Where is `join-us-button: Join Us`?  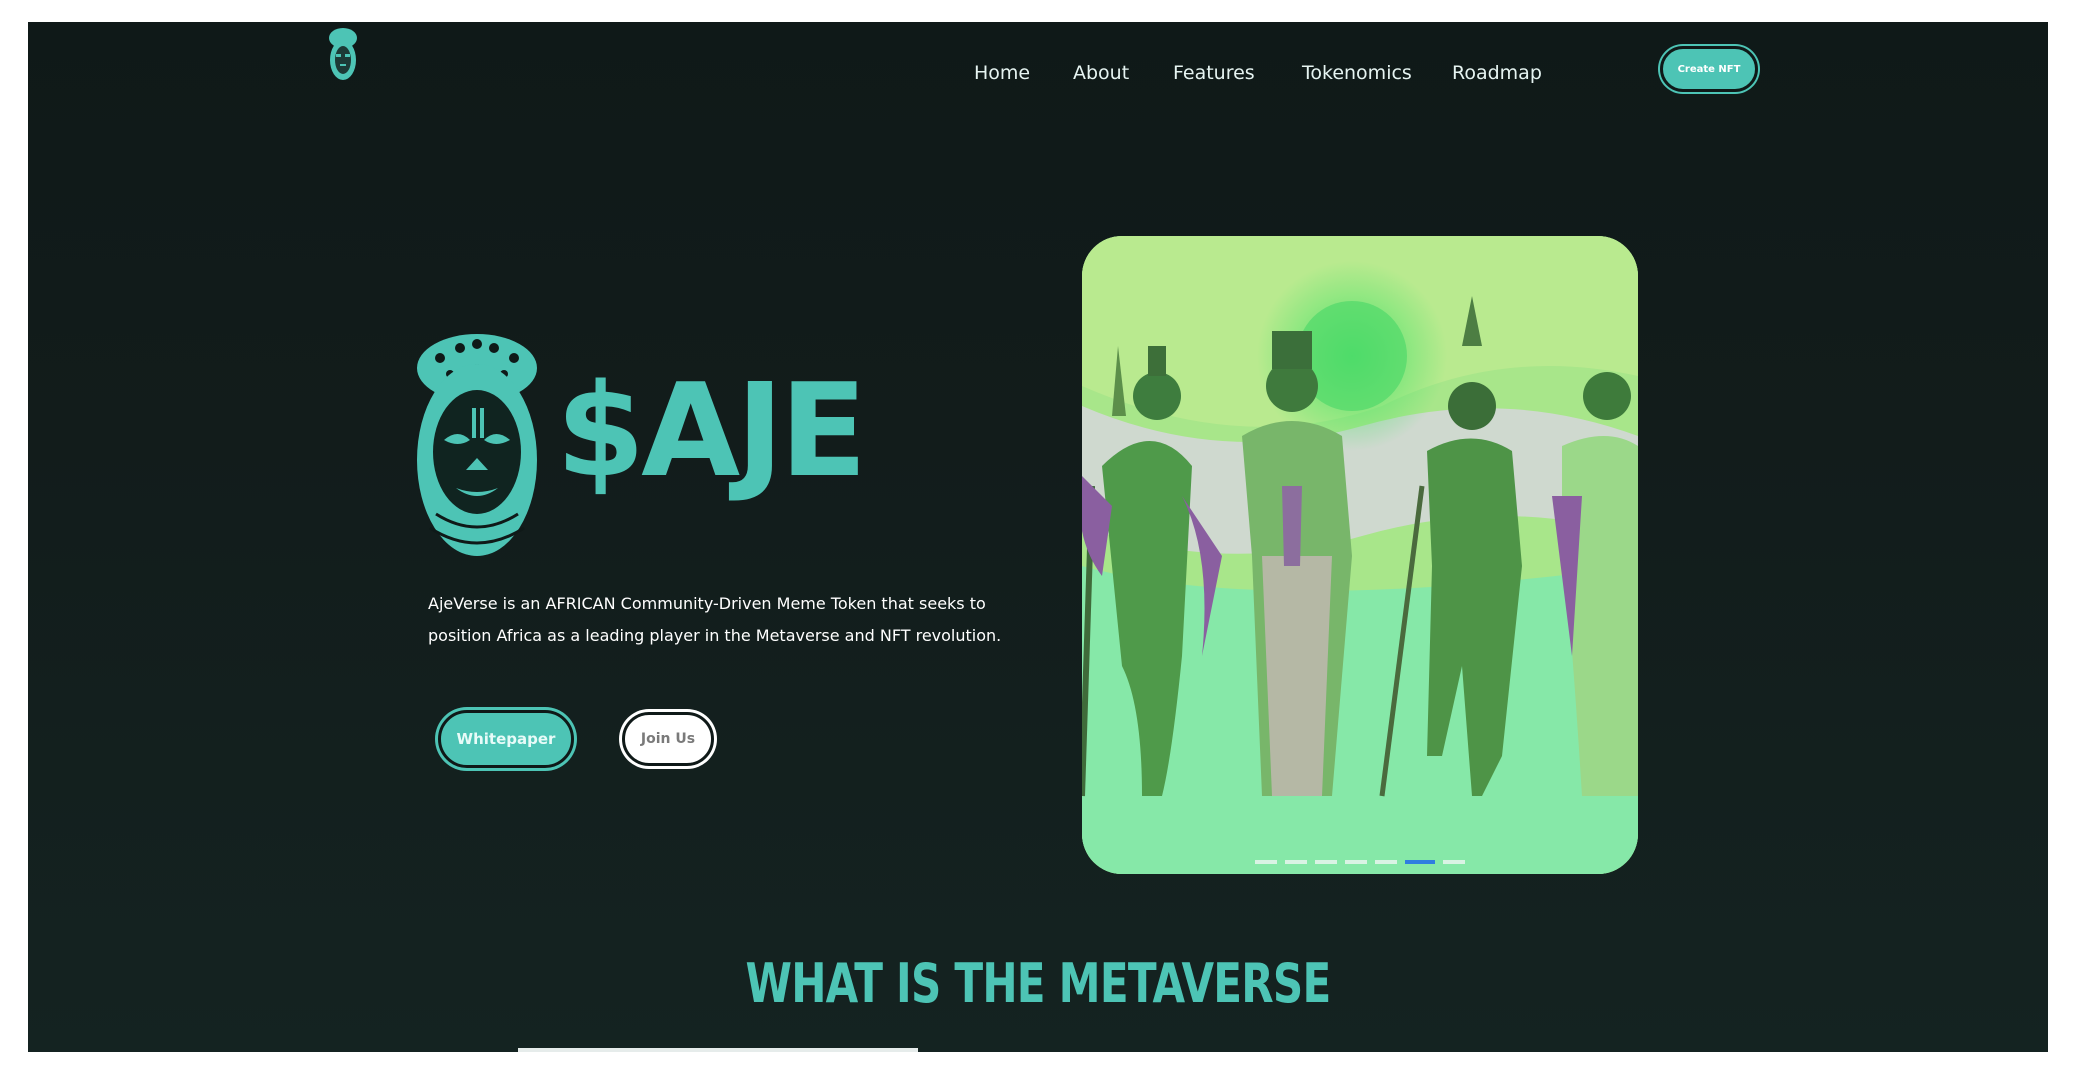
join-us-button: Join Us is located at coordinates (668, 739).